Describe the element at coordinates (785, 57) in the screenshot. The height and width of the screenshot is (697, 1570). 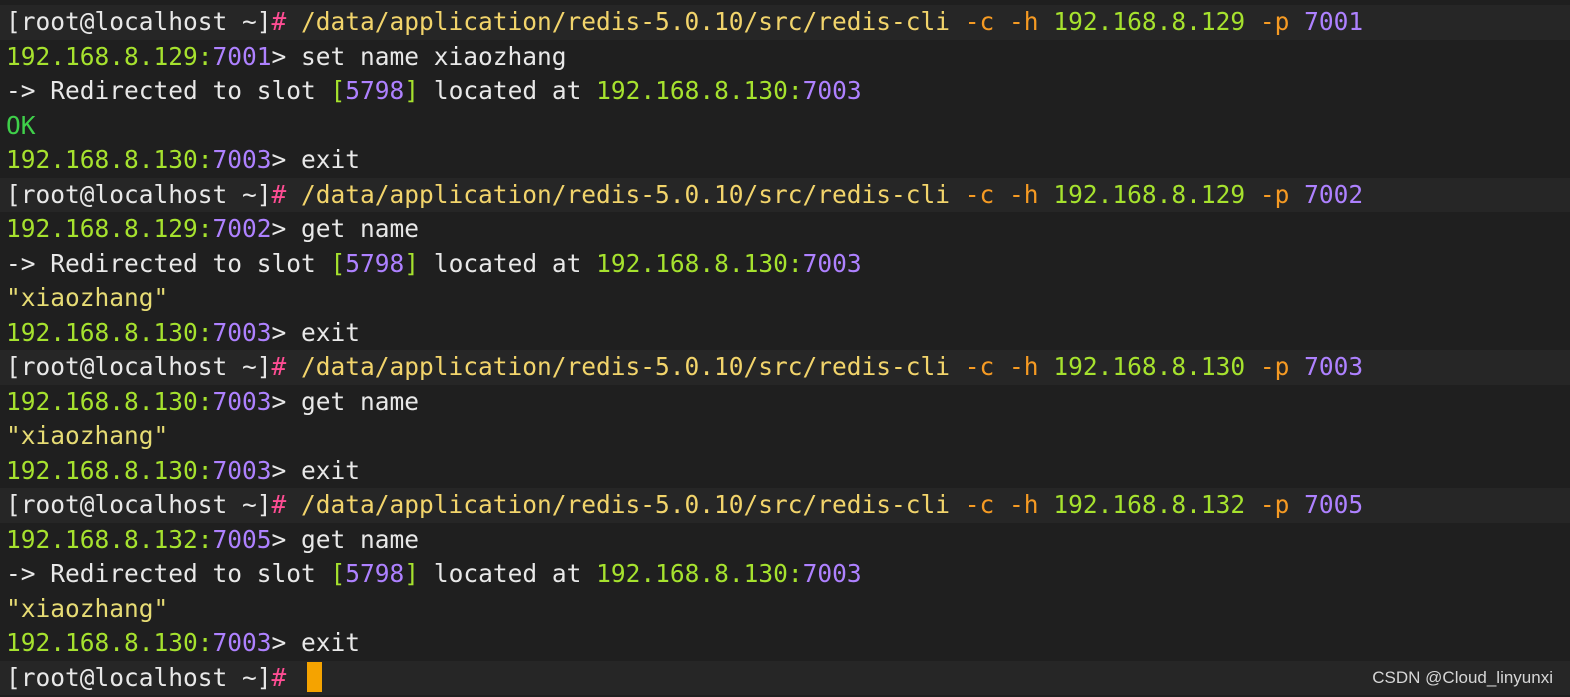
I see `terminal-output-line: 192.168.8.129:7001> set name xiaozhang` at that location.